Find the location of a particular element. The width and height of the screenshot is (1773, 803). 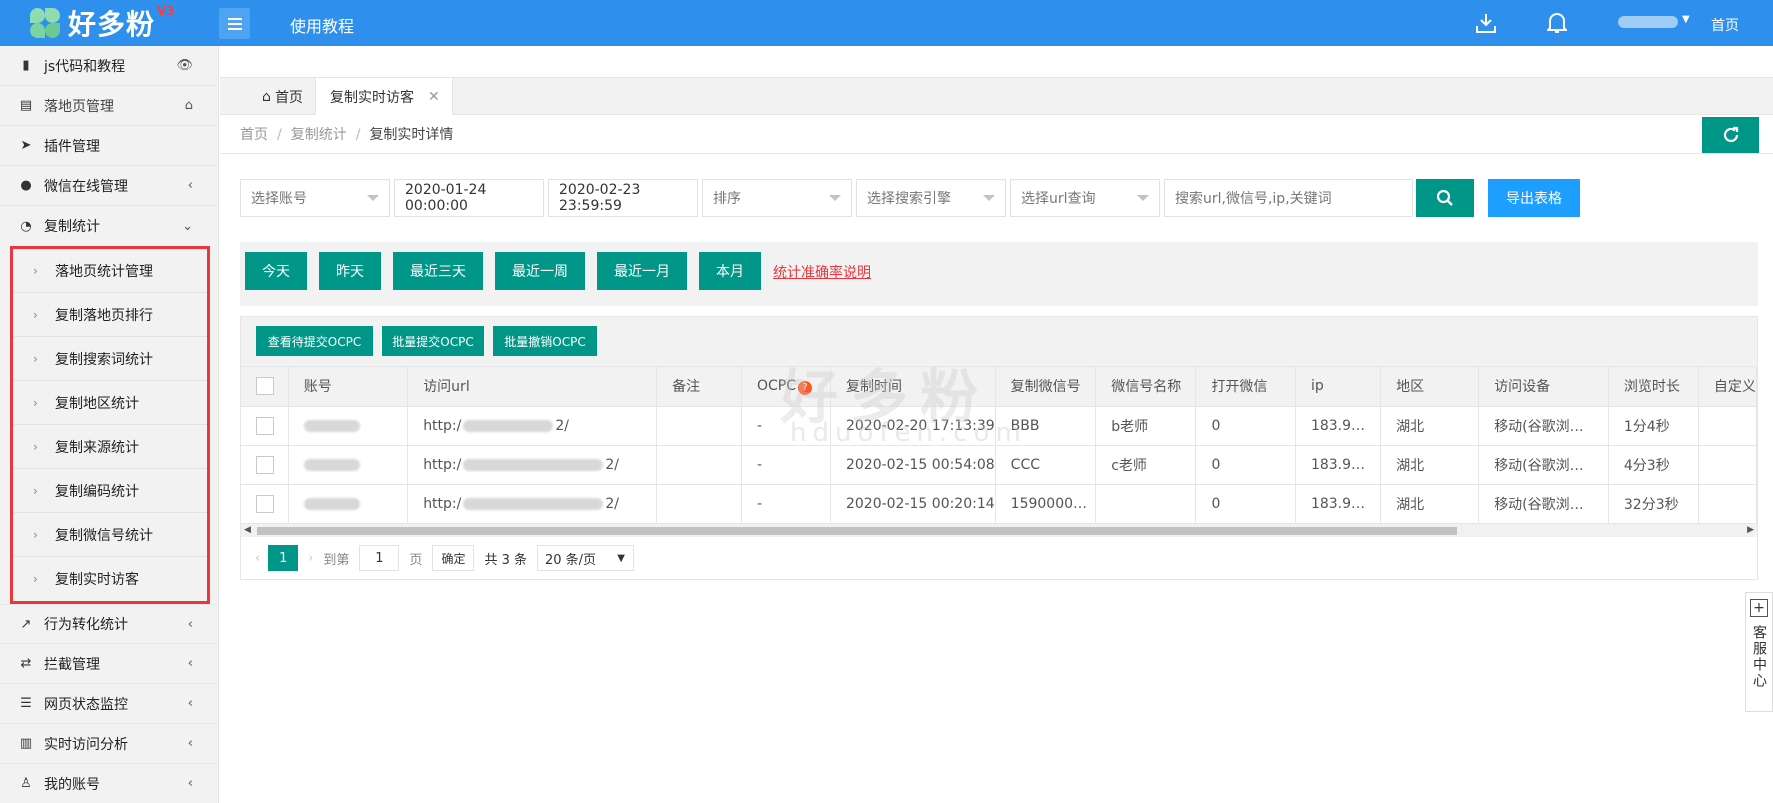

close-icon: ✕ is located at coordinates (434, 97).